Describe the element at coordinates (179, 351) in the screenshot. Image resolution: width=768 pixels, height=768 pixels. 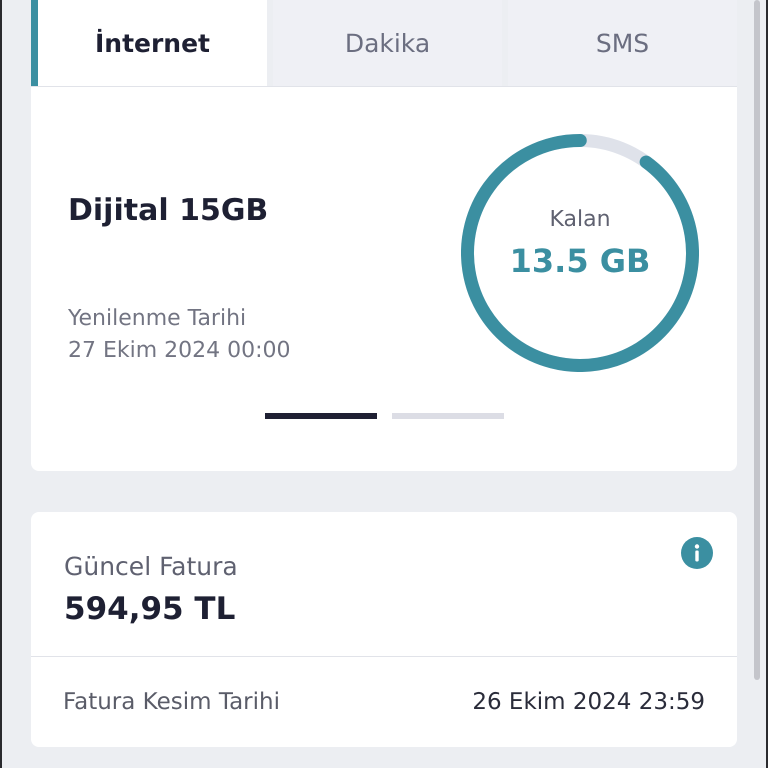
I see `renewal-date: 27 Ekim 2024 00:00` at that location.